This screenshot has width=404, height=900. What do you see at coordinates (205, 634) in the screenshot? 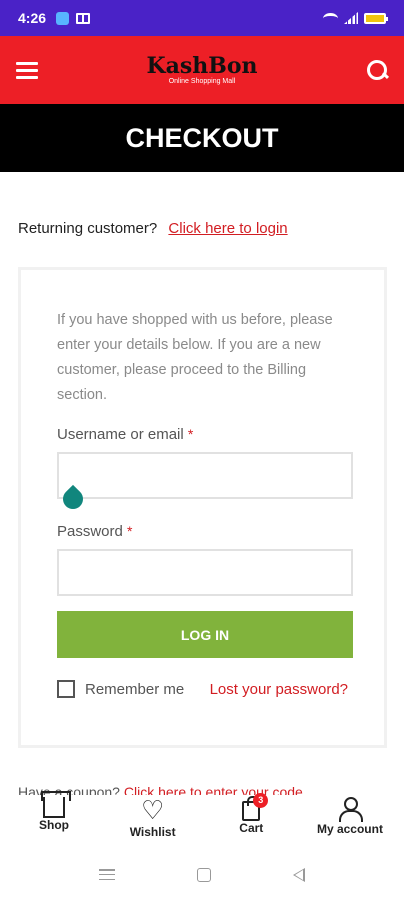
I see `login-button: LOG IN` at bounding box center [205, 634].